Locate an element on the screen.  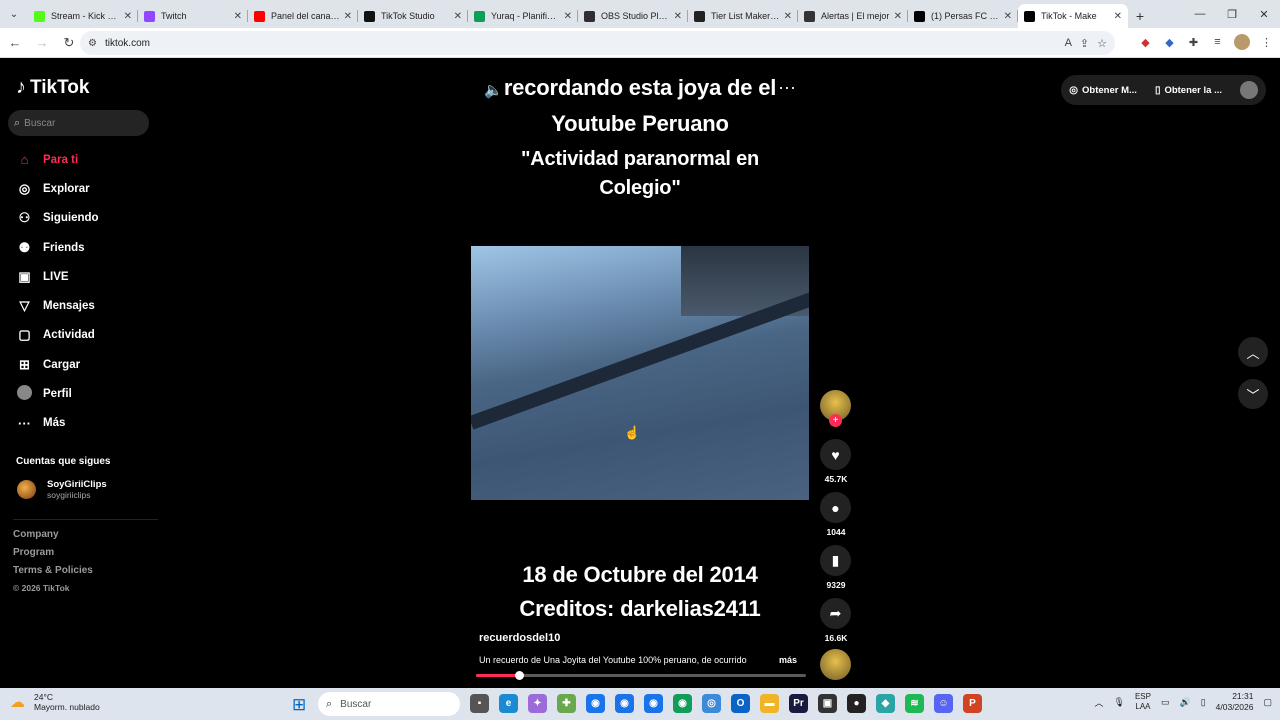
reload-icon: ↻ is located at coordinates (69, 43).